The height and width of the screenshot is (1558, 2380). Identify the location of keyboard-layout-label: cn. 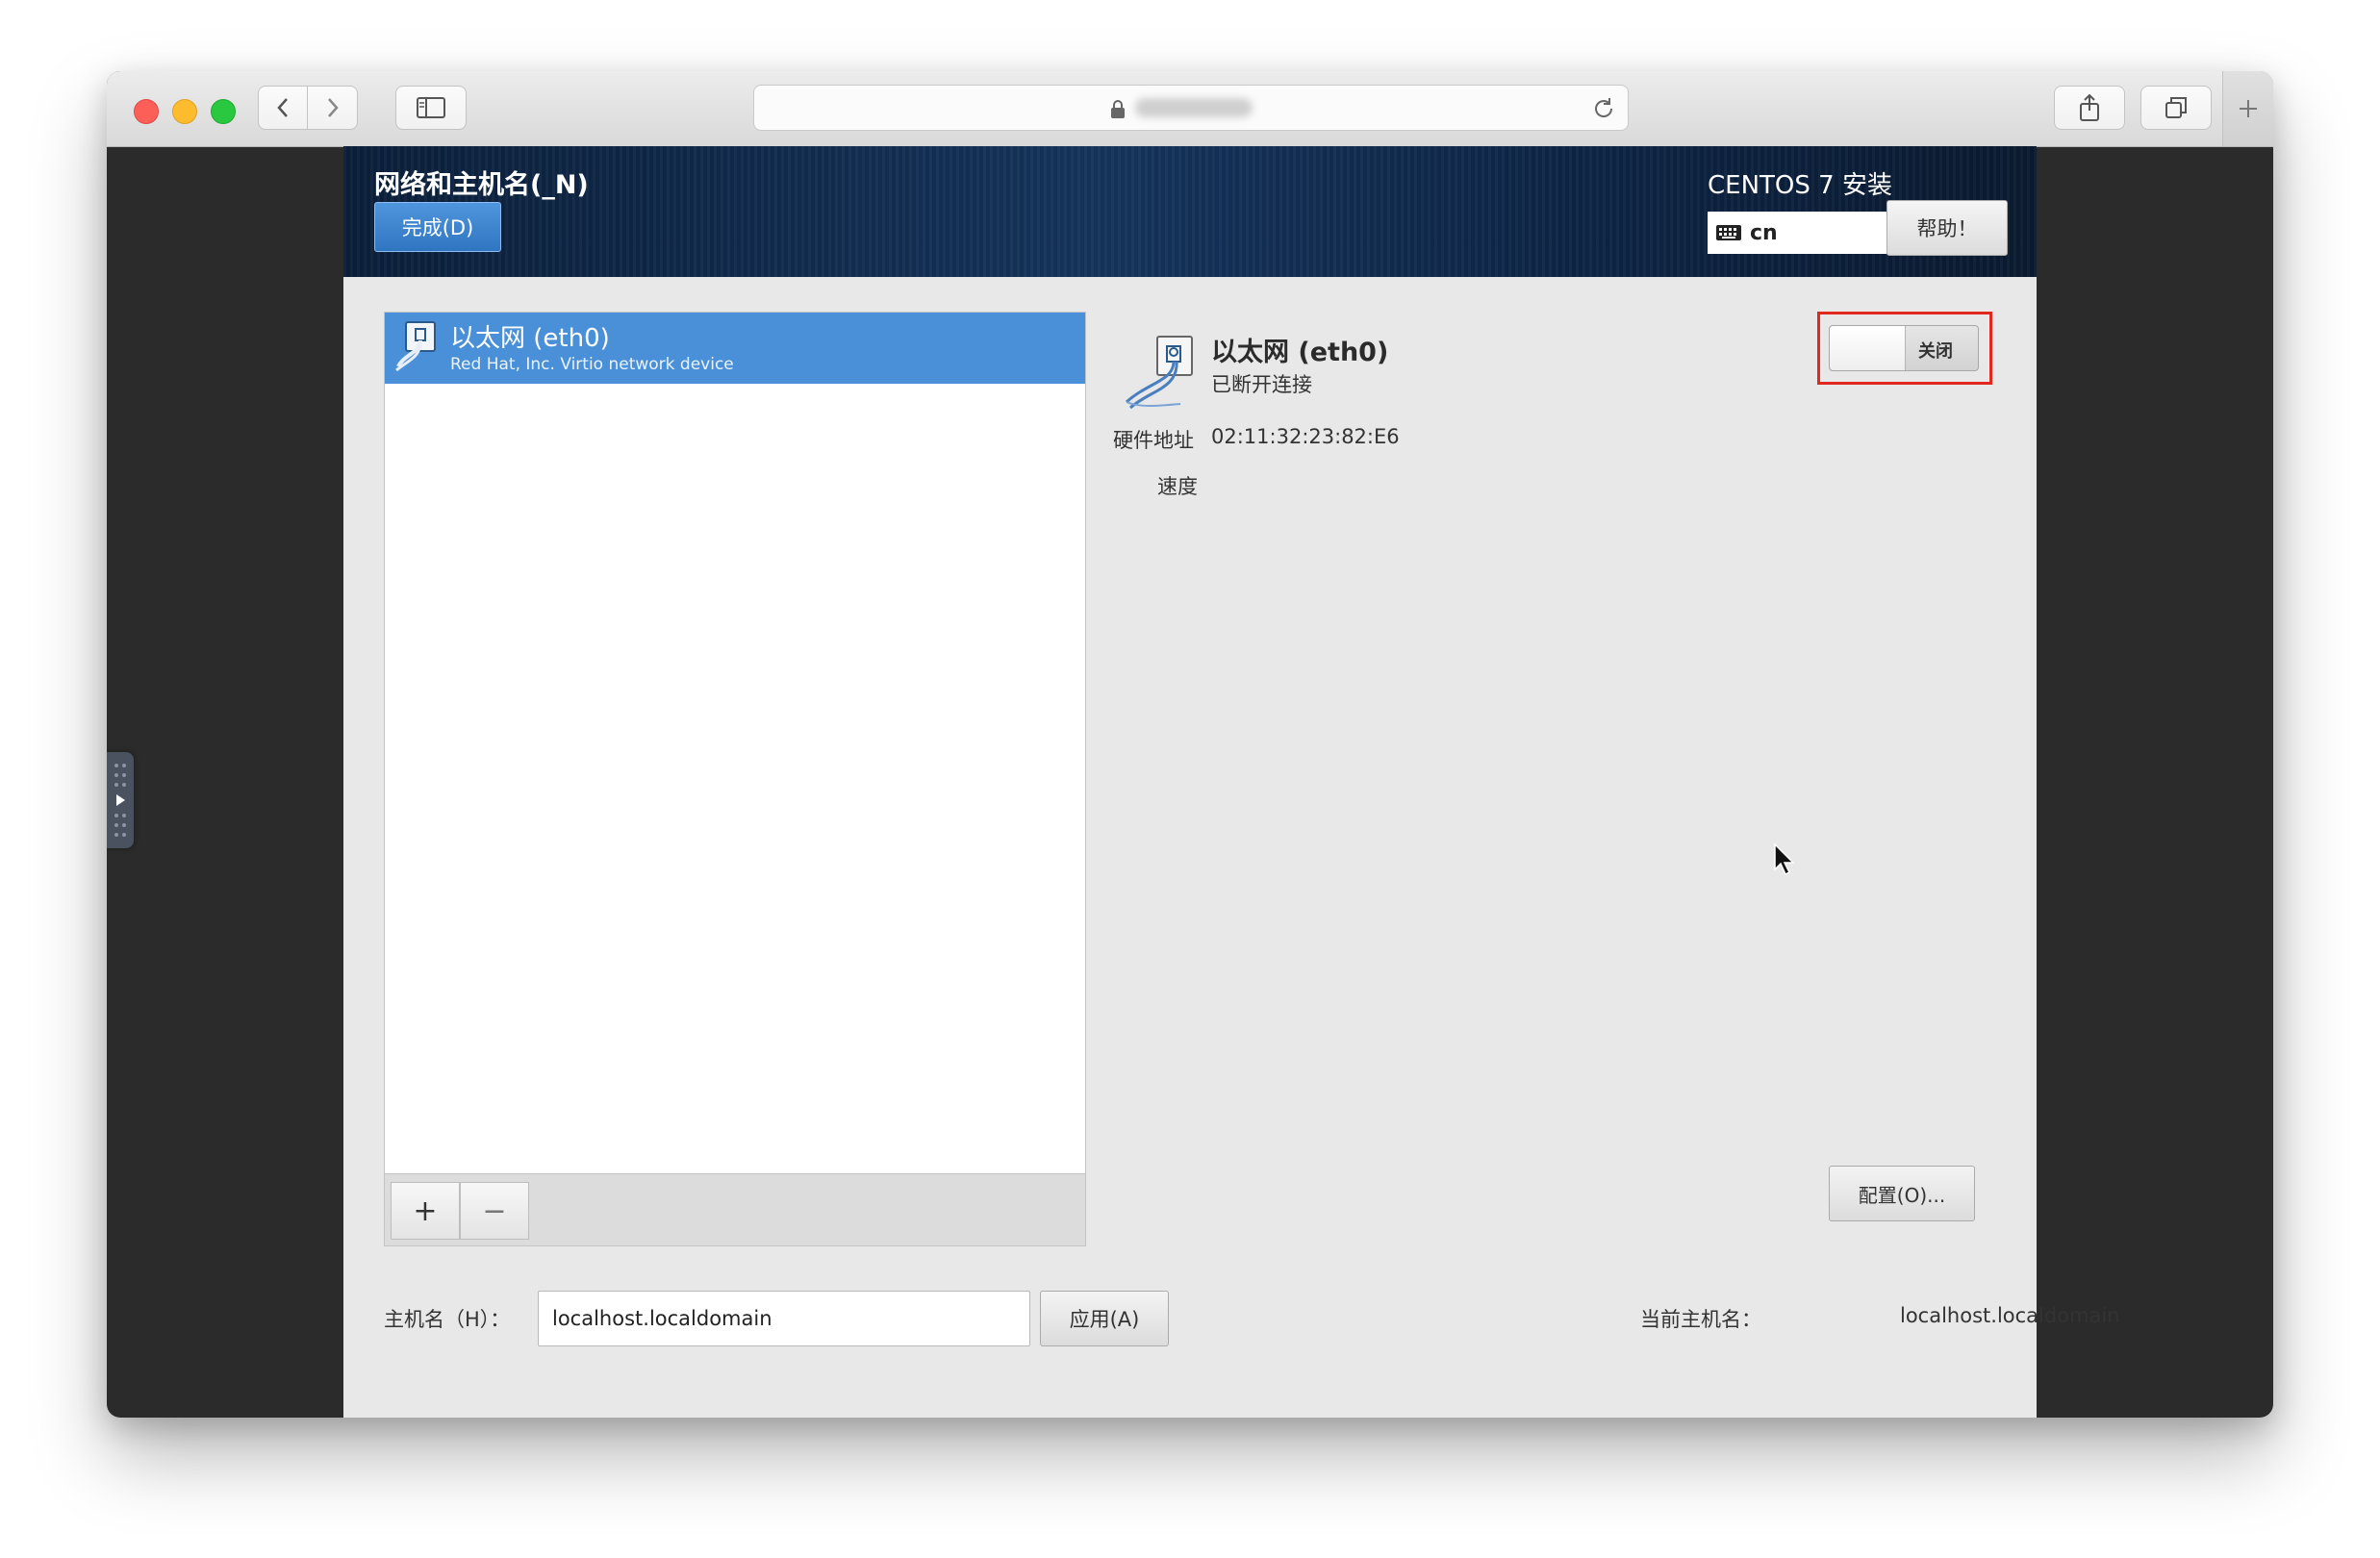
(1764, 232).